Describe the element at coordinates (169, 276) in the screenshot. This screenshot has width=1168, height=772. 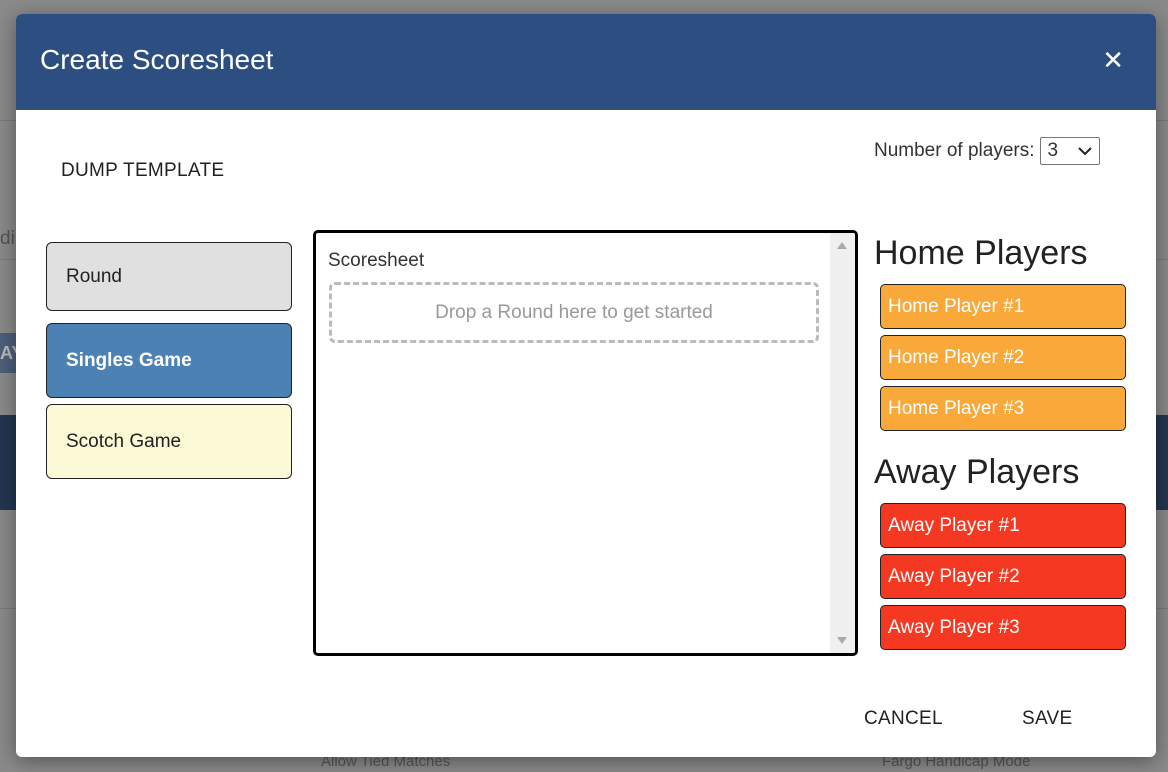
I see `palette-item-round: Round` at that location.